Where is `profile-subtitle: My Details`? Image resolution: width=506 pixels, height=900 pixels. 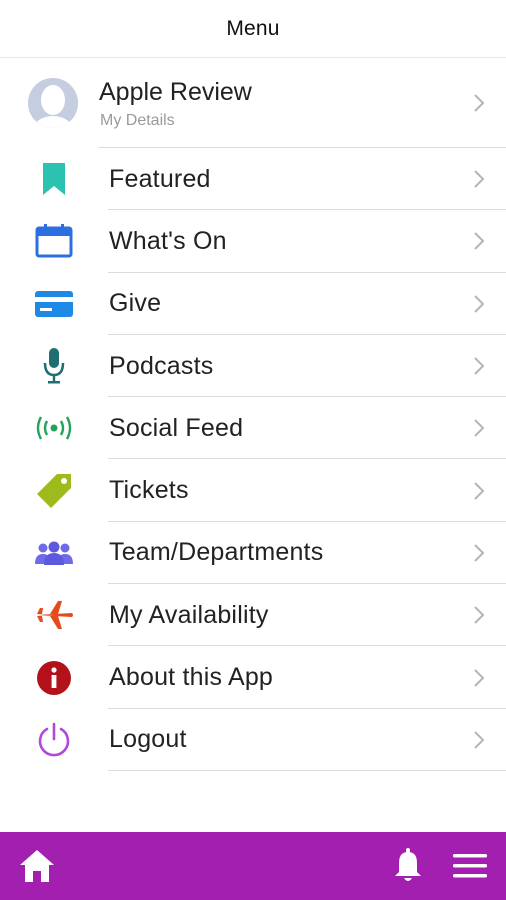 profile-subtitle: My Details is located at coordinates (137, 120).